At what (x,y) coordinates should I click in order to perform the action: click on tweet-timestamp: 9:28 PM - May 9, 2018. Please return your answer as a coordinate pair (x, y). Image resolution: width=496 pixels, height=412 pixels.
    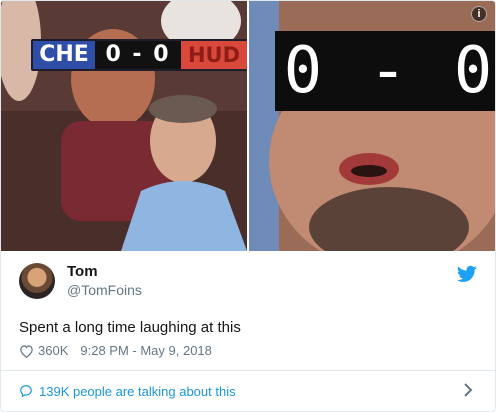
    Looking at the image, I should click on (146, 350).